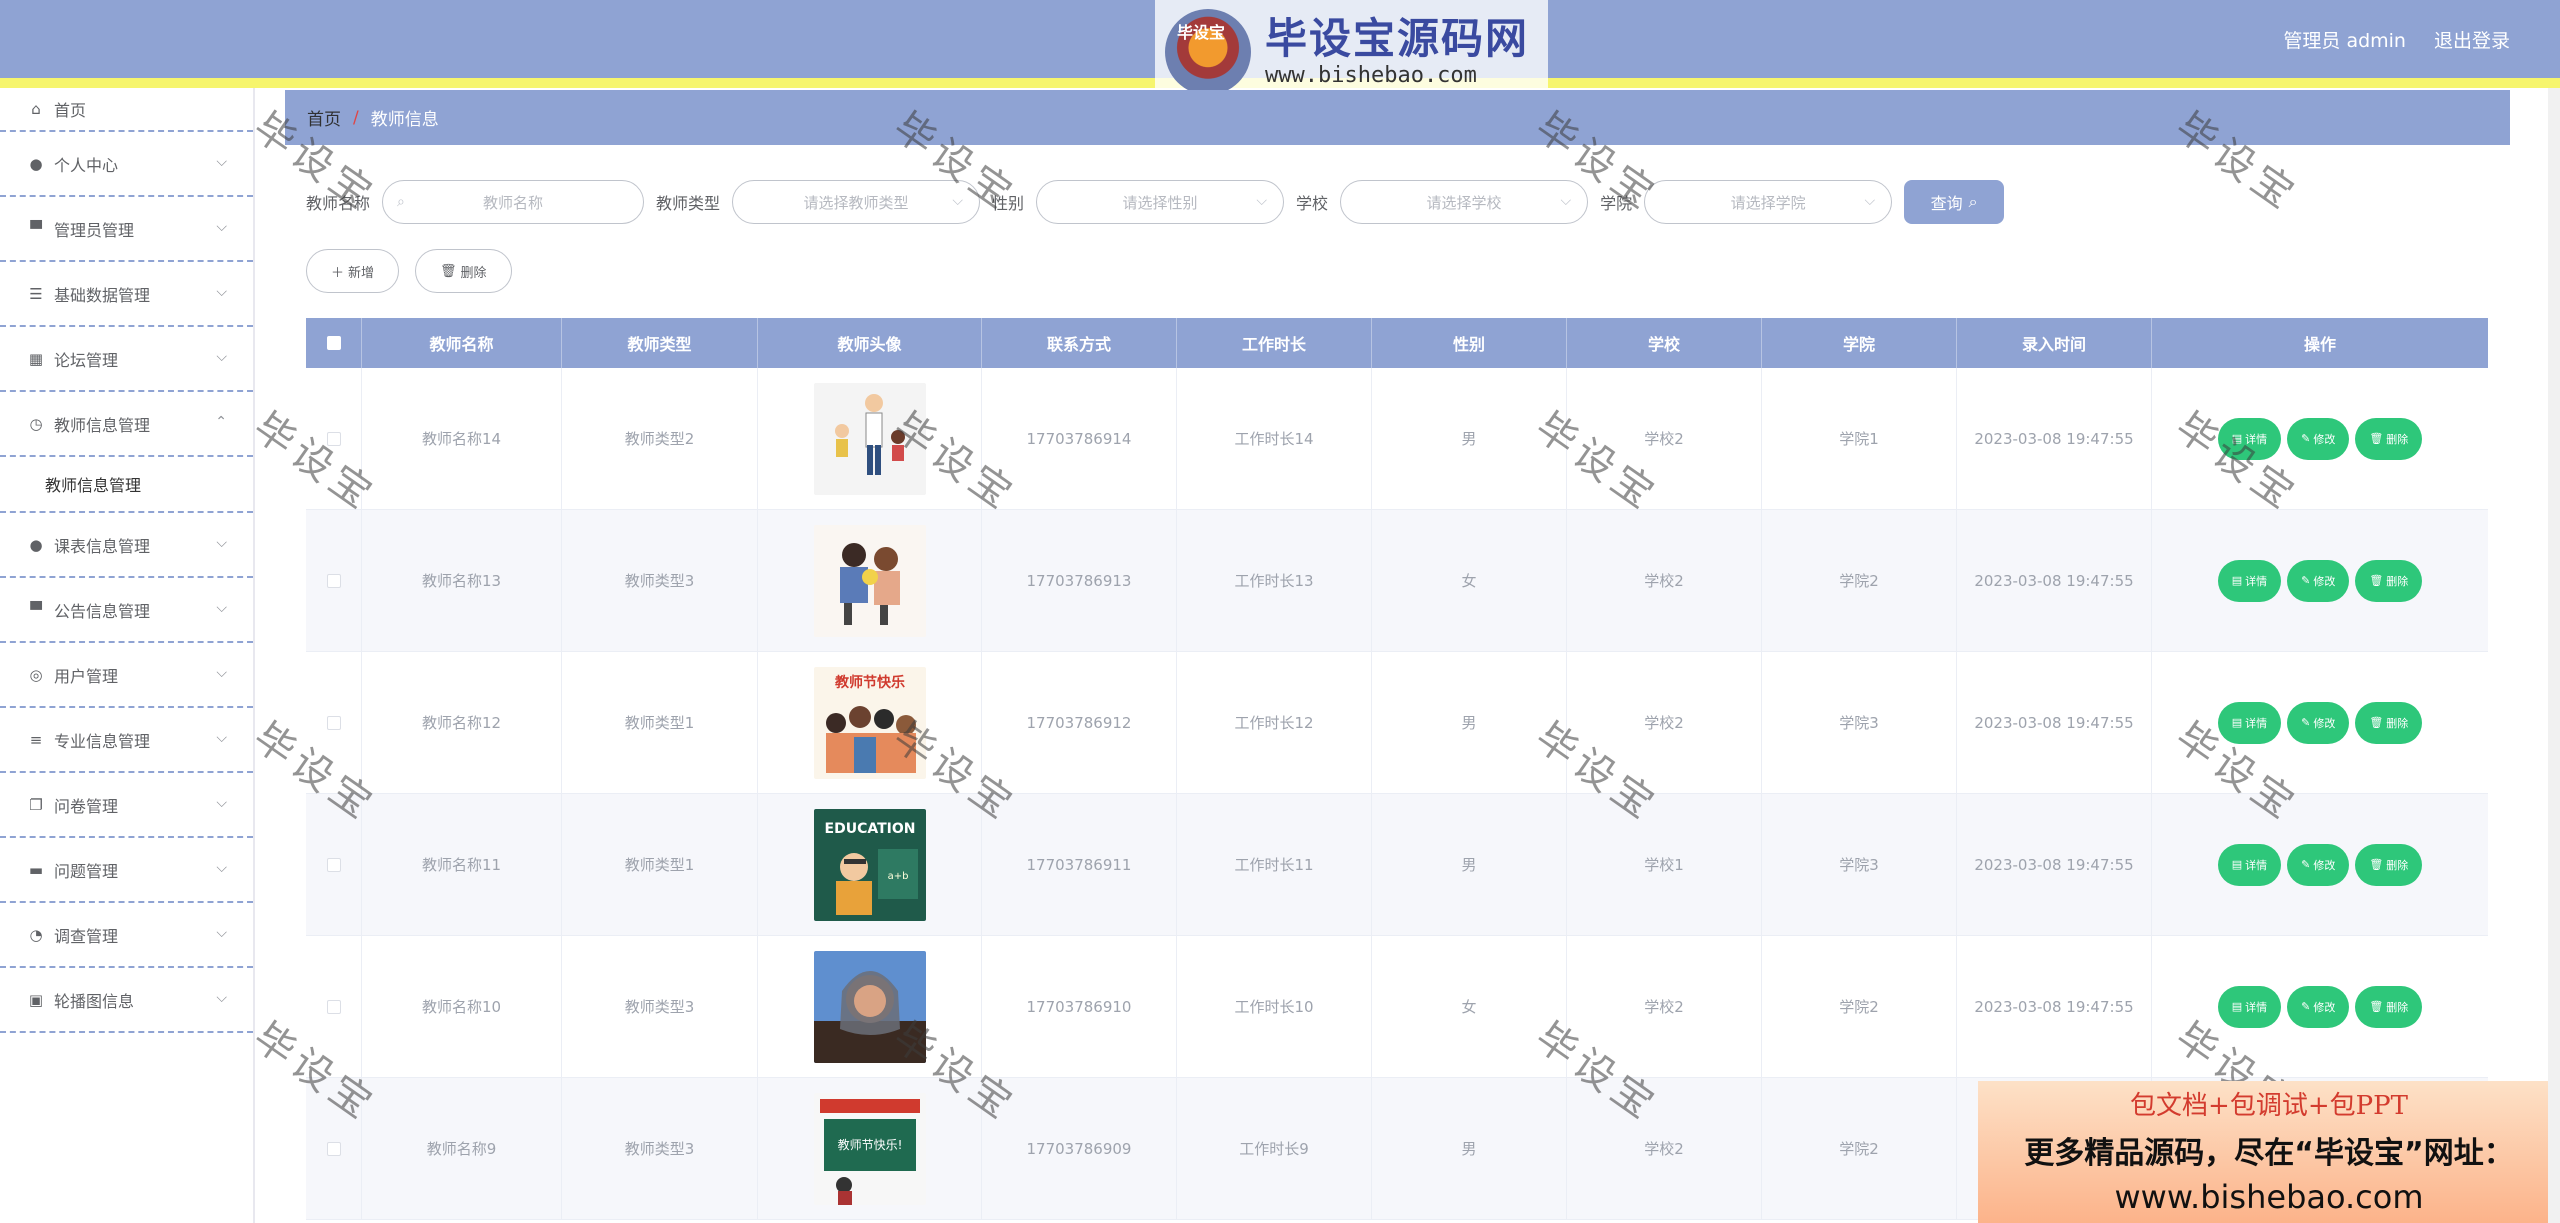 The height and width of the screenshot is (1223, 2560). What do you see at coordinates (126, 485) in the screenshot?
I see `submenu-teacher-info: 教师信息管理` at bounding box center [126, 485].